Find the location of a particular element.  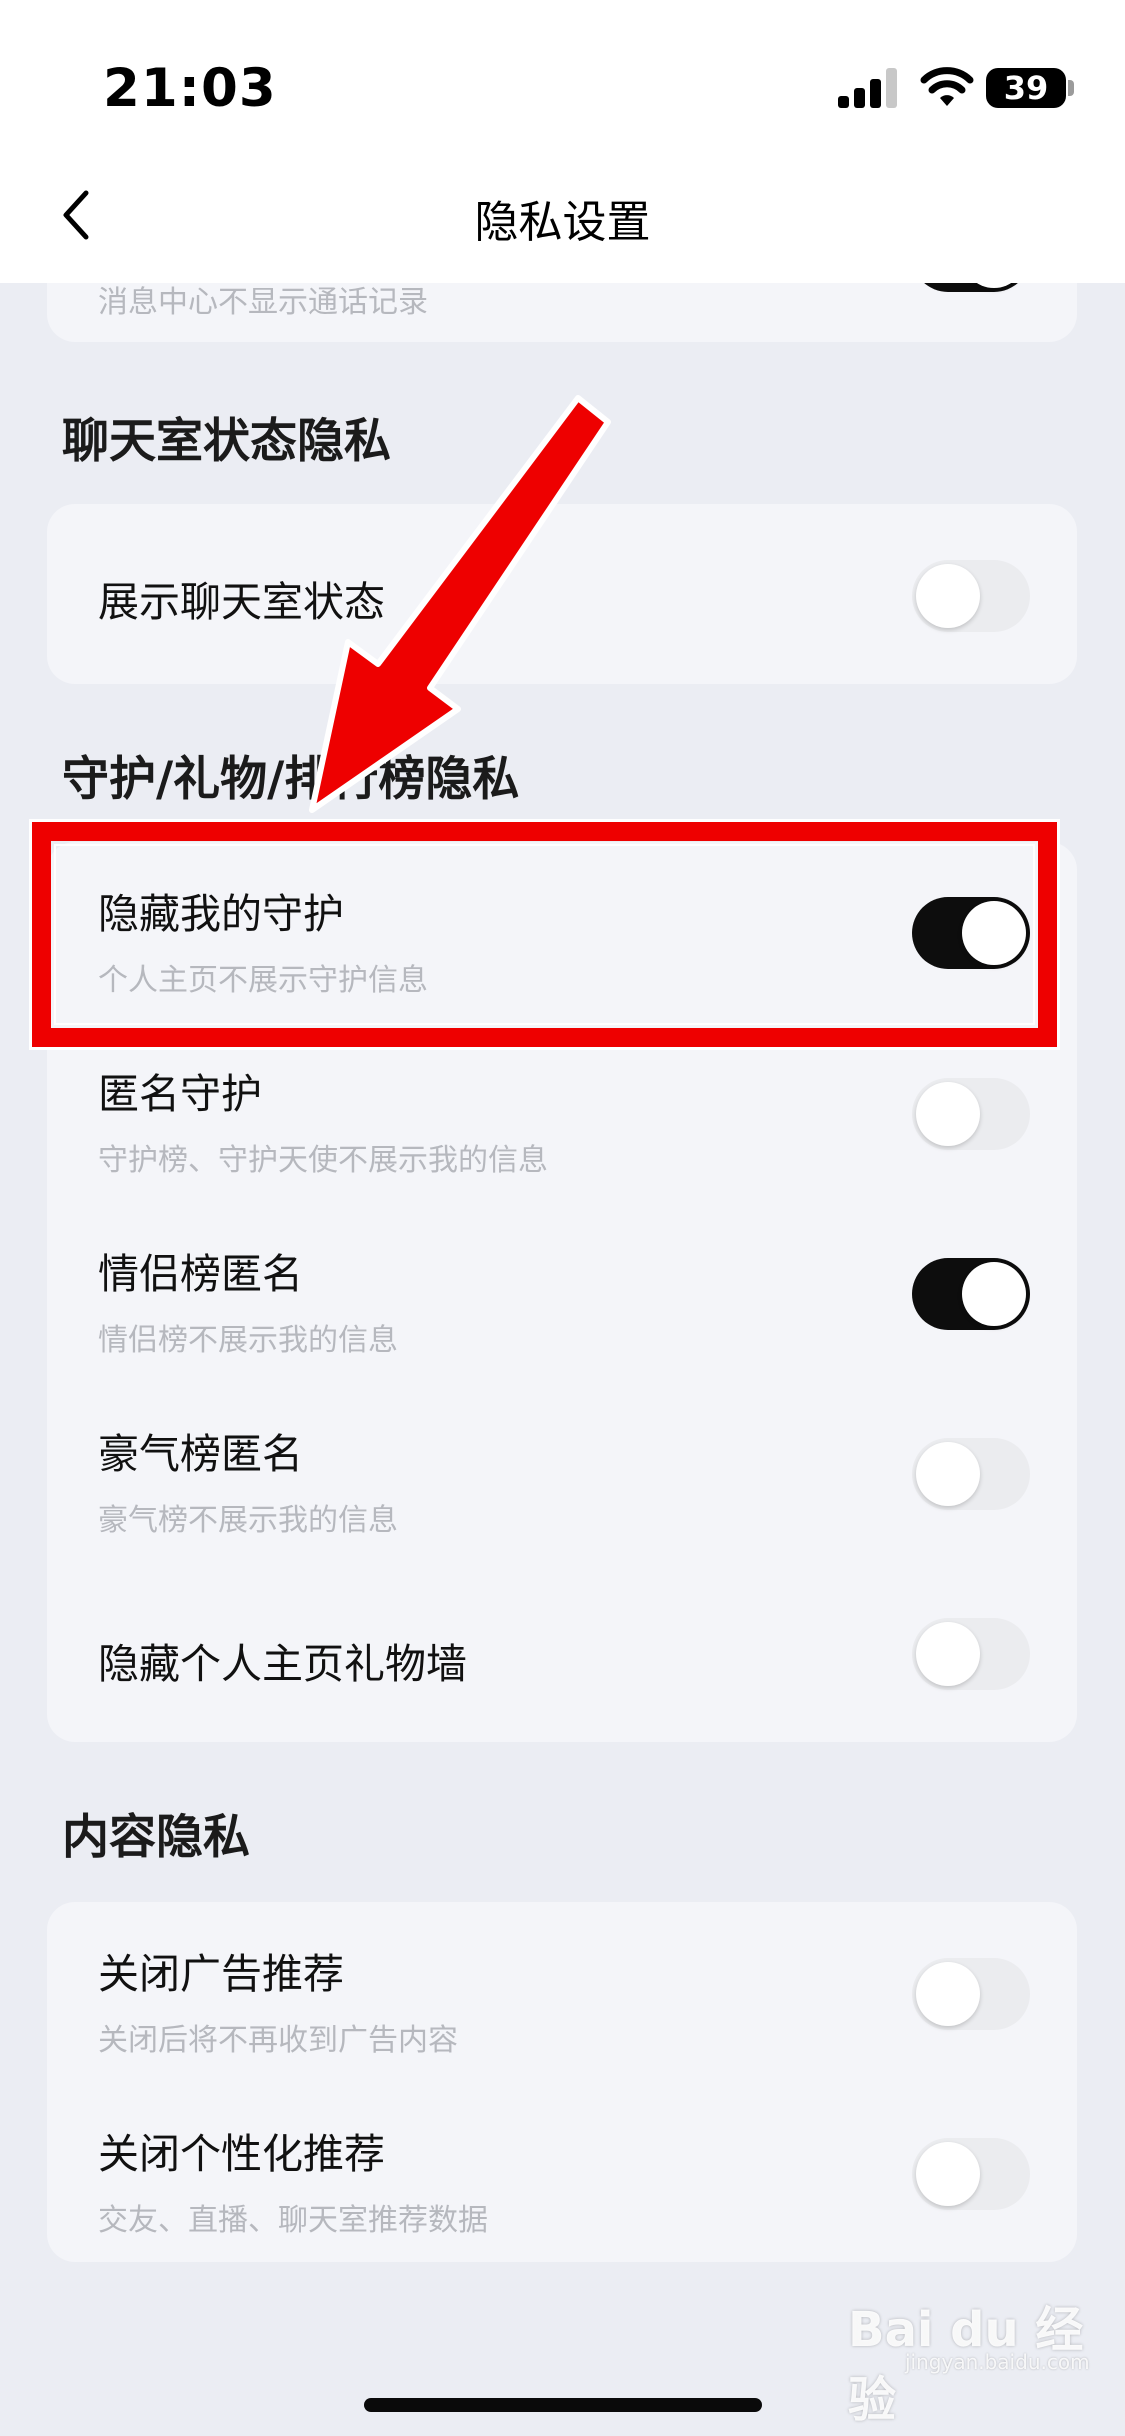

toggle-hide-gift-wall is located at coordinates (971, 1654).